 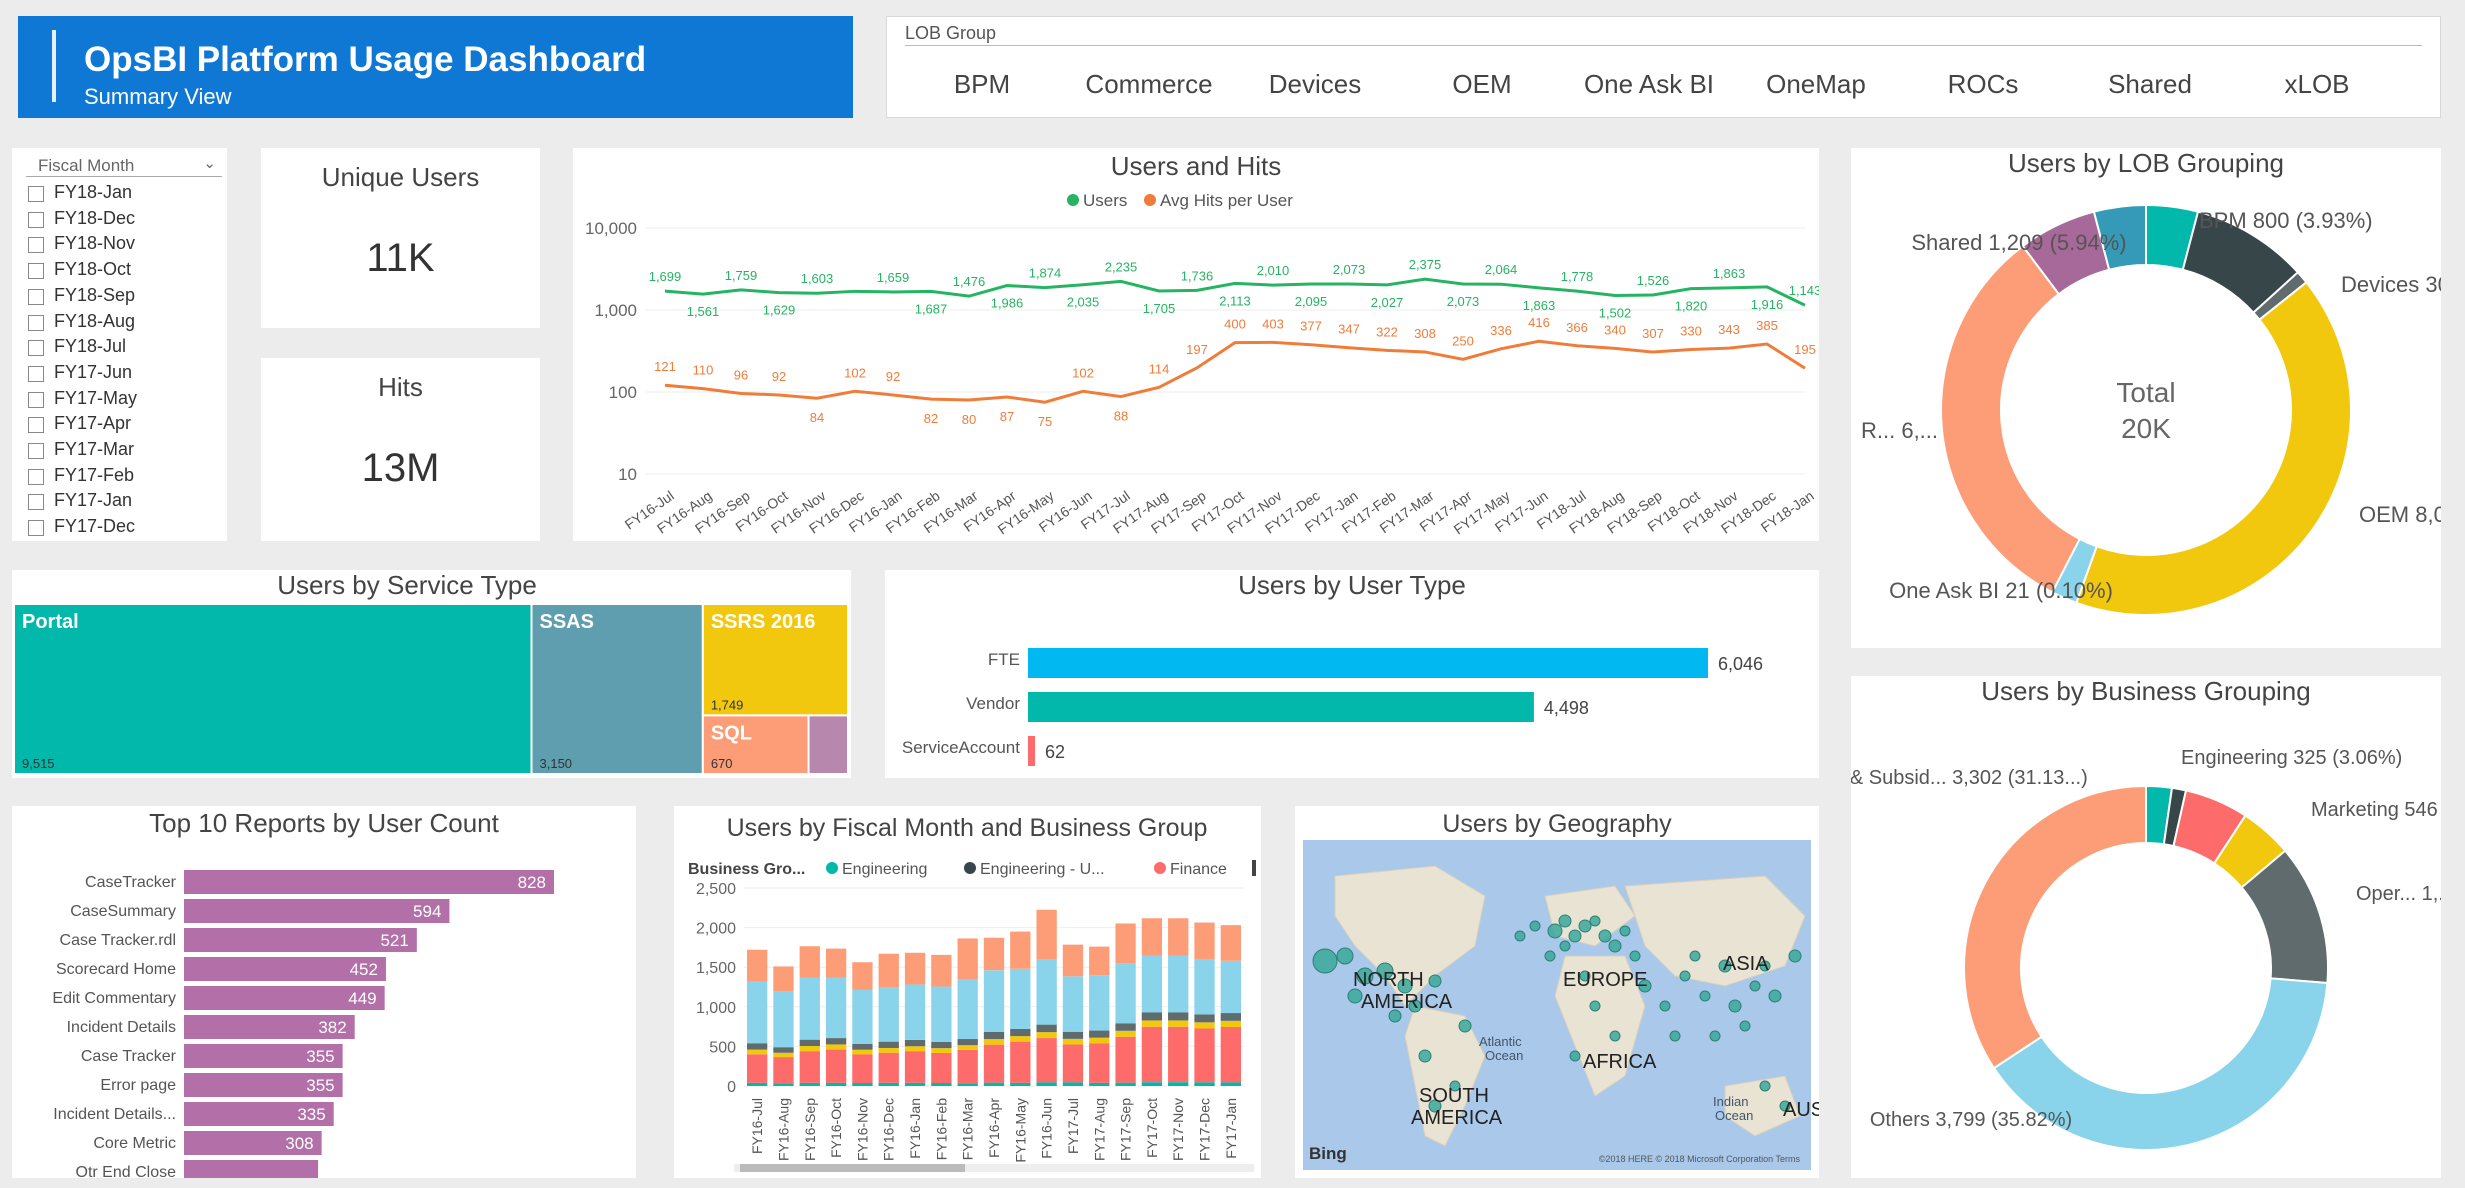 I want to click on legend-label-engineering: Engineering, so click(x=884, y=869).